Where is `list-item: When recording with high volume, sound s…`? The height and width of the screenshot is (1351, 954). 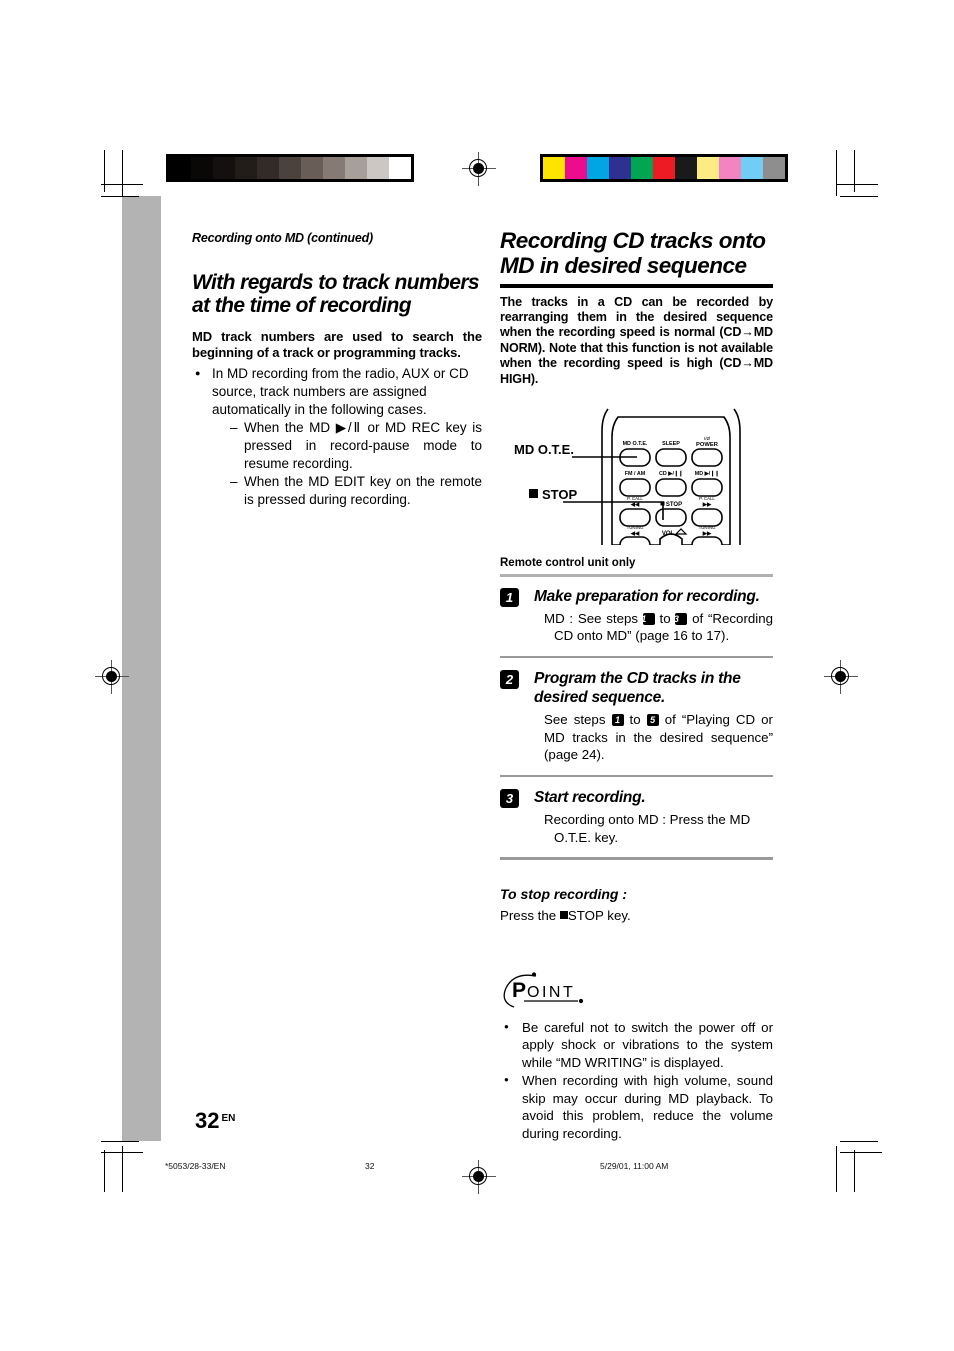 list-item: When recording with high volume, sound s… is located at coordinates (636, 1106).